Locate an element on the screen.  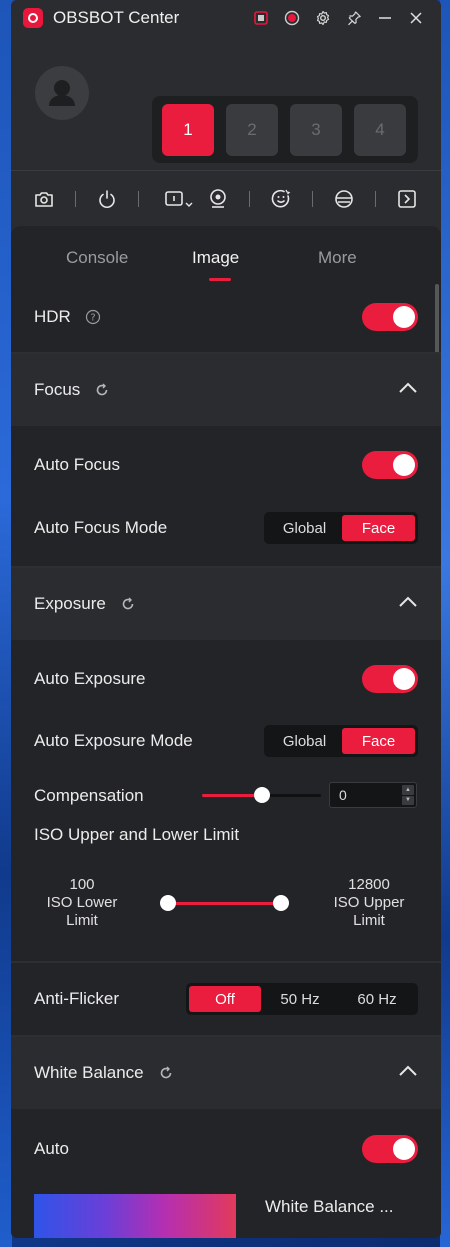
desktop-wallpaper-right is located at coordinates (445, 623).